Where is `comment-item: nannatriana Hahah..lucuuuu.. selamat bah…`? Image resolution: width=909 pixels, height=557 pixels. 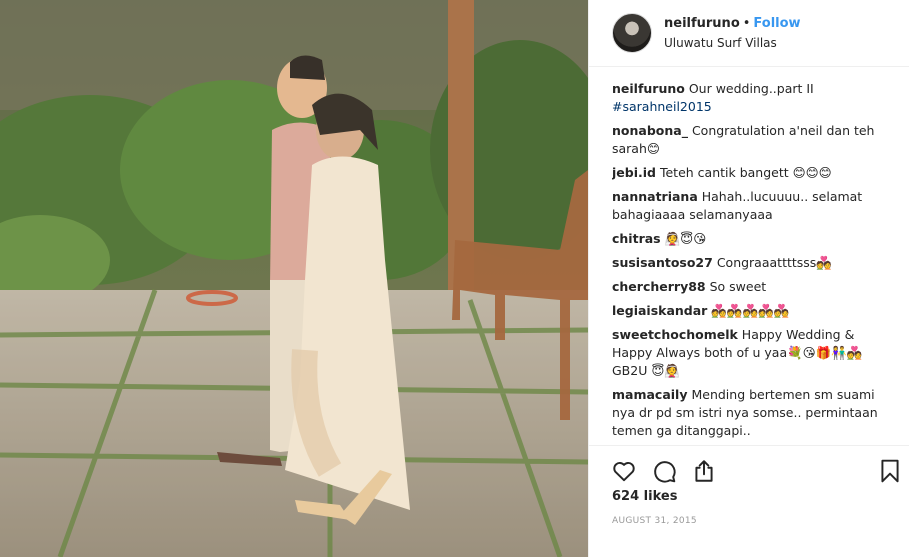
comment-item: nannatriana Hahah..lucuuuu.. selamat bah… is located at coordinates (754, 206).